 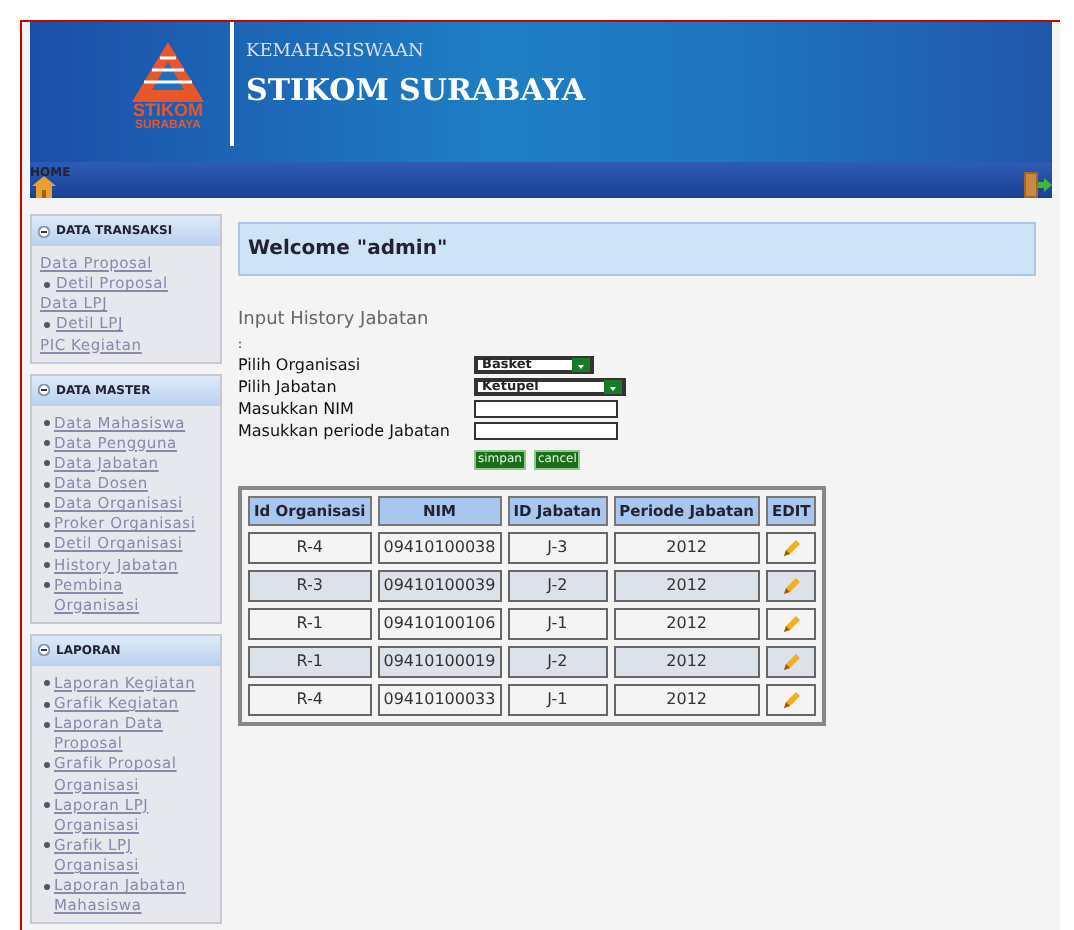 What do you see at coordinates (637, 249) in the screenshot?
I see `welcome-title: Welcome "admin"` at bounding box center [637, 249].